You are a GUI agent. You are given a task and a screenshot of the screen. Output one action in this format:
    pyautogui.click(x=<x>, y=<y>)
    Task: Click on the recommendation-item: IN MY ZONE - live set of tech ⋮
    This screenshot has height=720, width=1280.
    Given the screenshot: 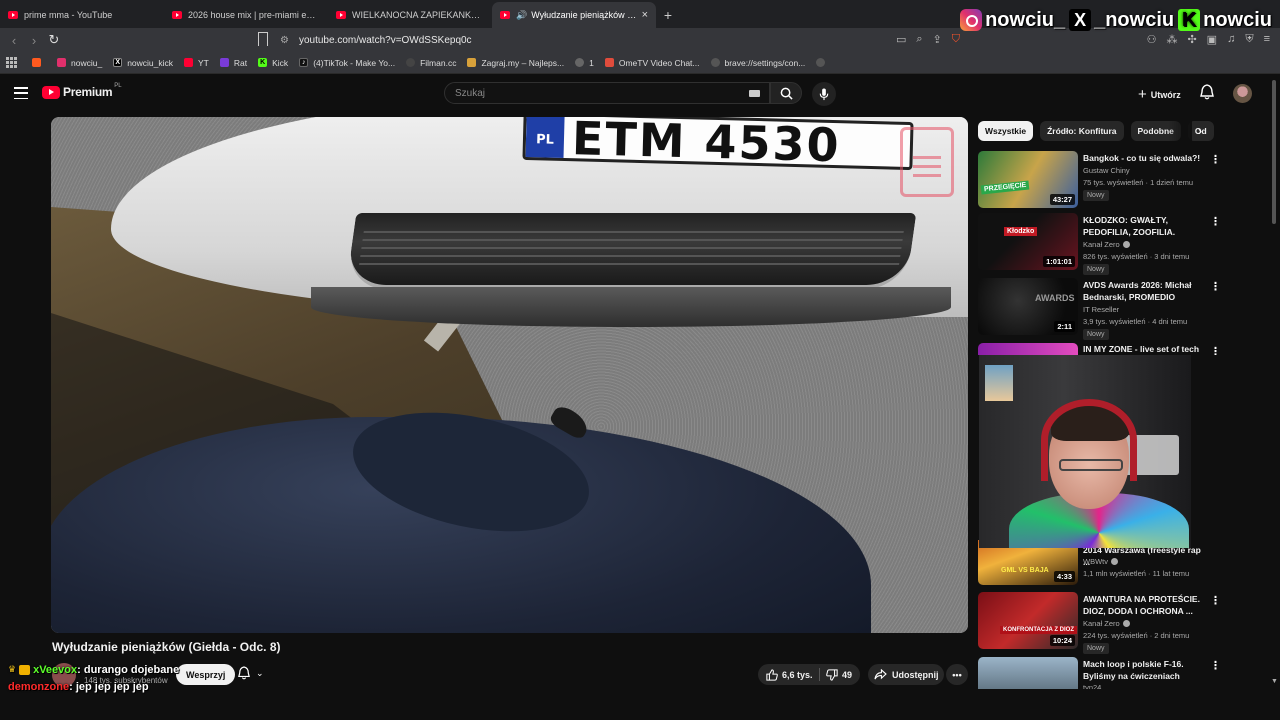 What is the action you would take?
    pyautogui.click(x=1123, y=349)
    